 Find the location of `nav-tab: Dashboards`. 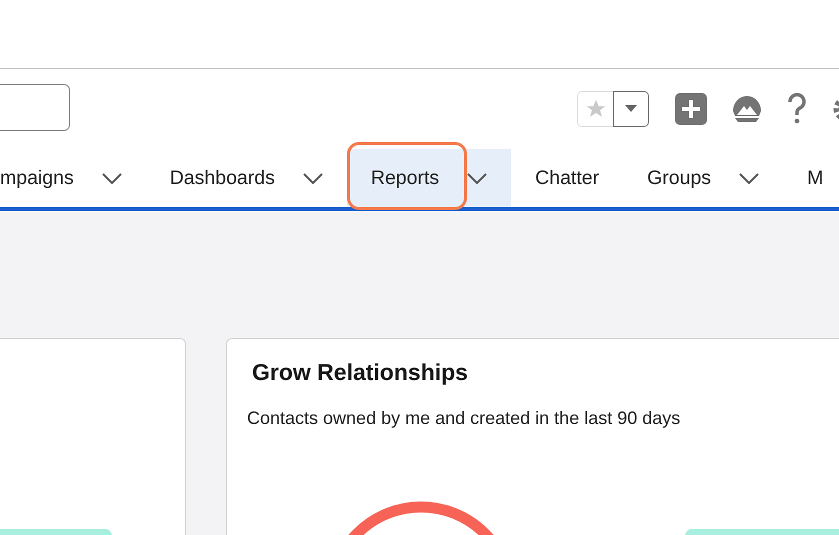

nav-tab: Dashboards is located at coordinates (246, 178).